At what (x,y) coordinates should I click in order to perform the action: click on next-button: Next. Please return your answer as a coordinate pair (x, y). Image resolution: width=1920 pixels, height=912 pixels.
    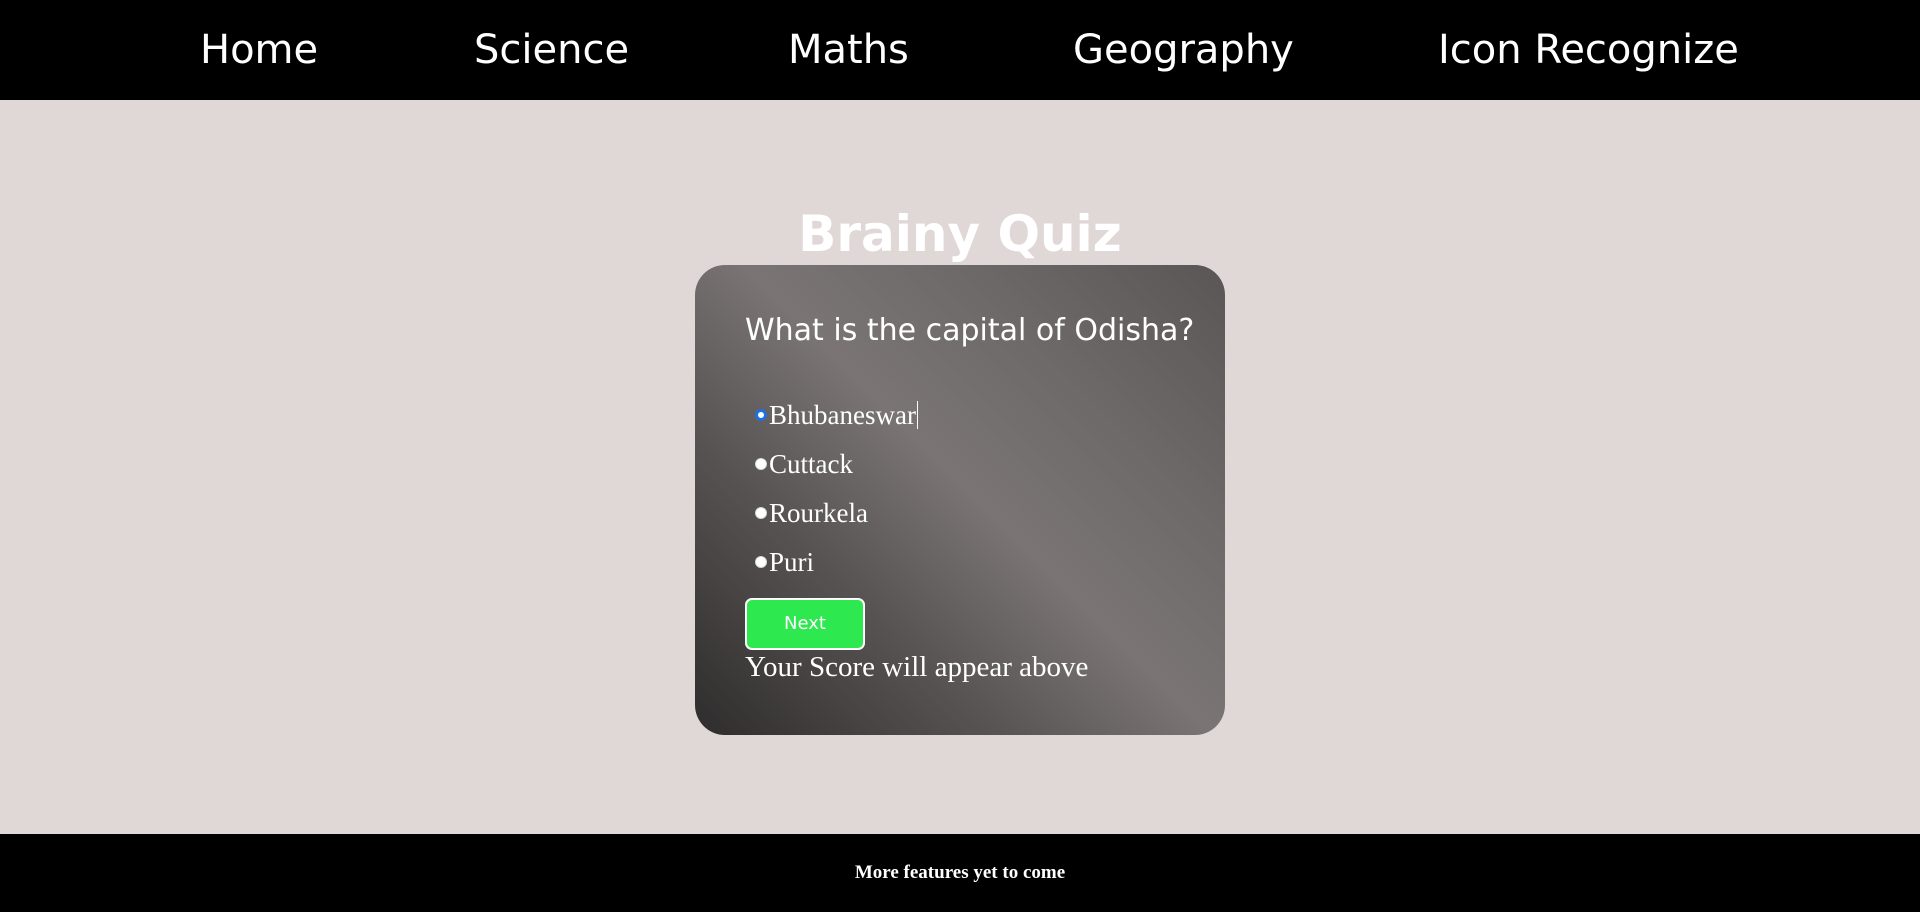
    Looking at the image, I should click on (805, 624).